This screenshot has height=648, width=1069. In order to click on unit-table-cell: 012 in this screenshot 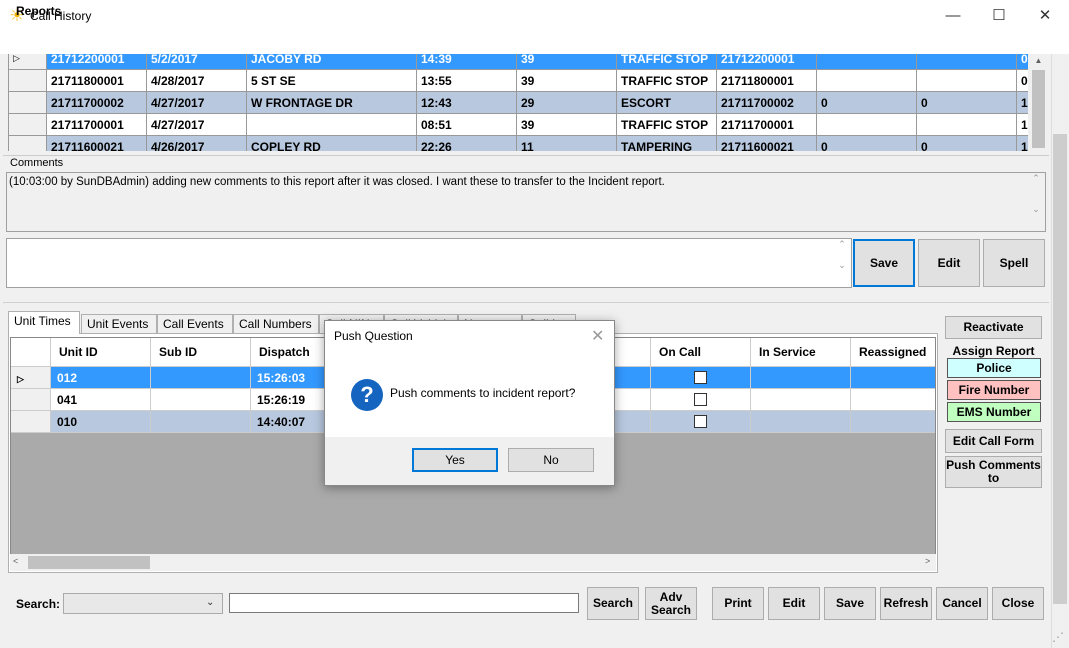, I will do `click(101, 378)`.